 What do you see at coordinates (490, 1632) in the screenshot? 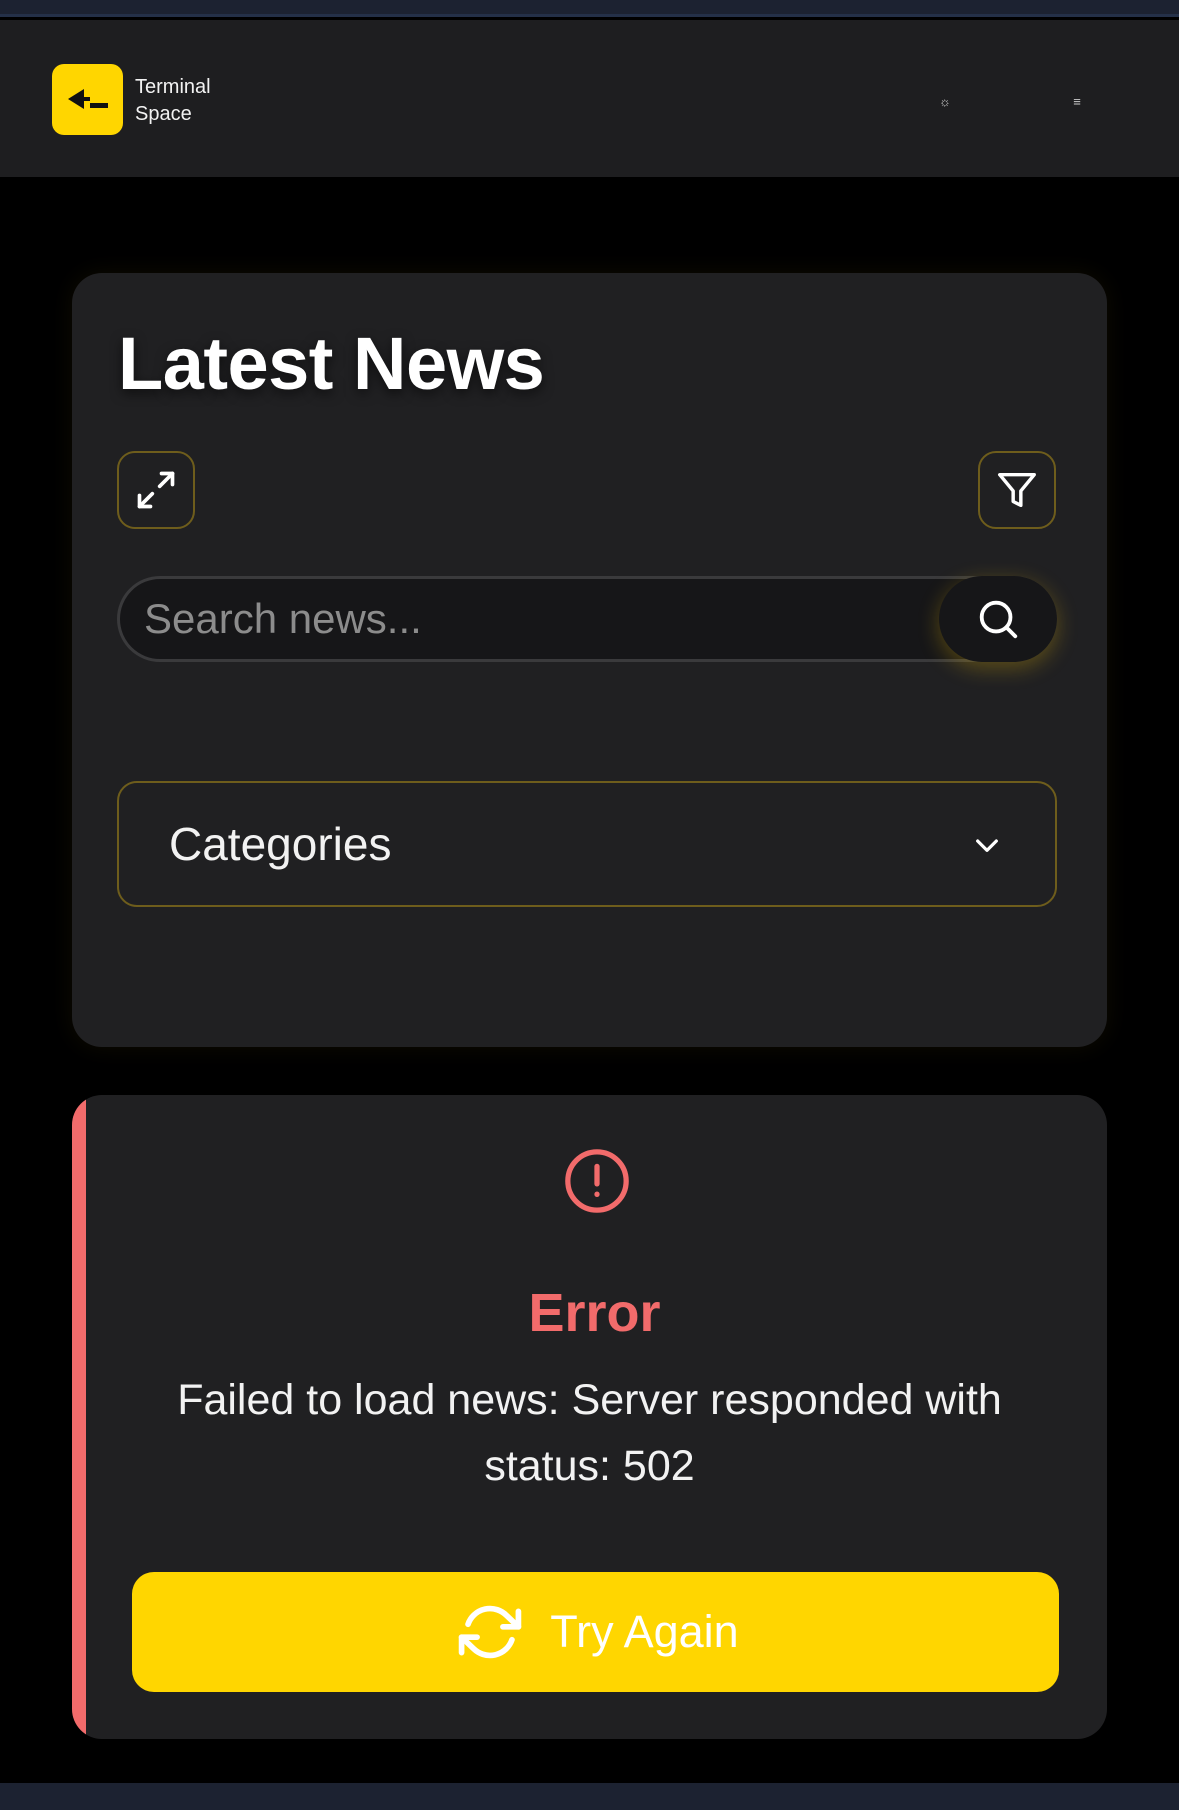
I see `refresh-icon` at bounding box center [490, 1632].